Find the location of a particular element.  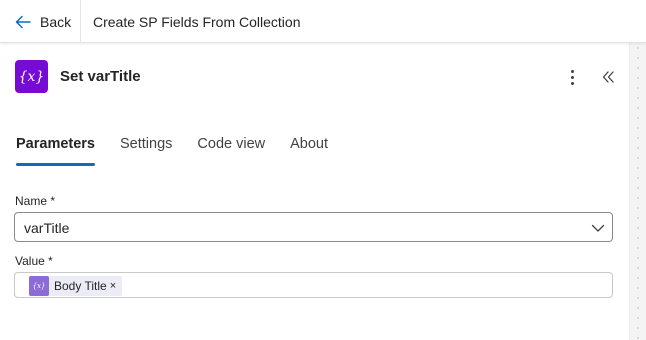

token-label: Body Title is located at coordinates (80, 286).